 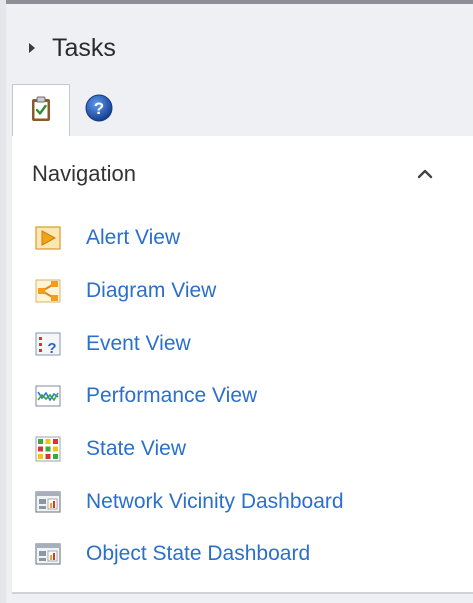 What do you see at coordinates (198, 554) in the screenshot?
I see `nav-item-label: Object State Dashboard` at bounding box center [198, 554].